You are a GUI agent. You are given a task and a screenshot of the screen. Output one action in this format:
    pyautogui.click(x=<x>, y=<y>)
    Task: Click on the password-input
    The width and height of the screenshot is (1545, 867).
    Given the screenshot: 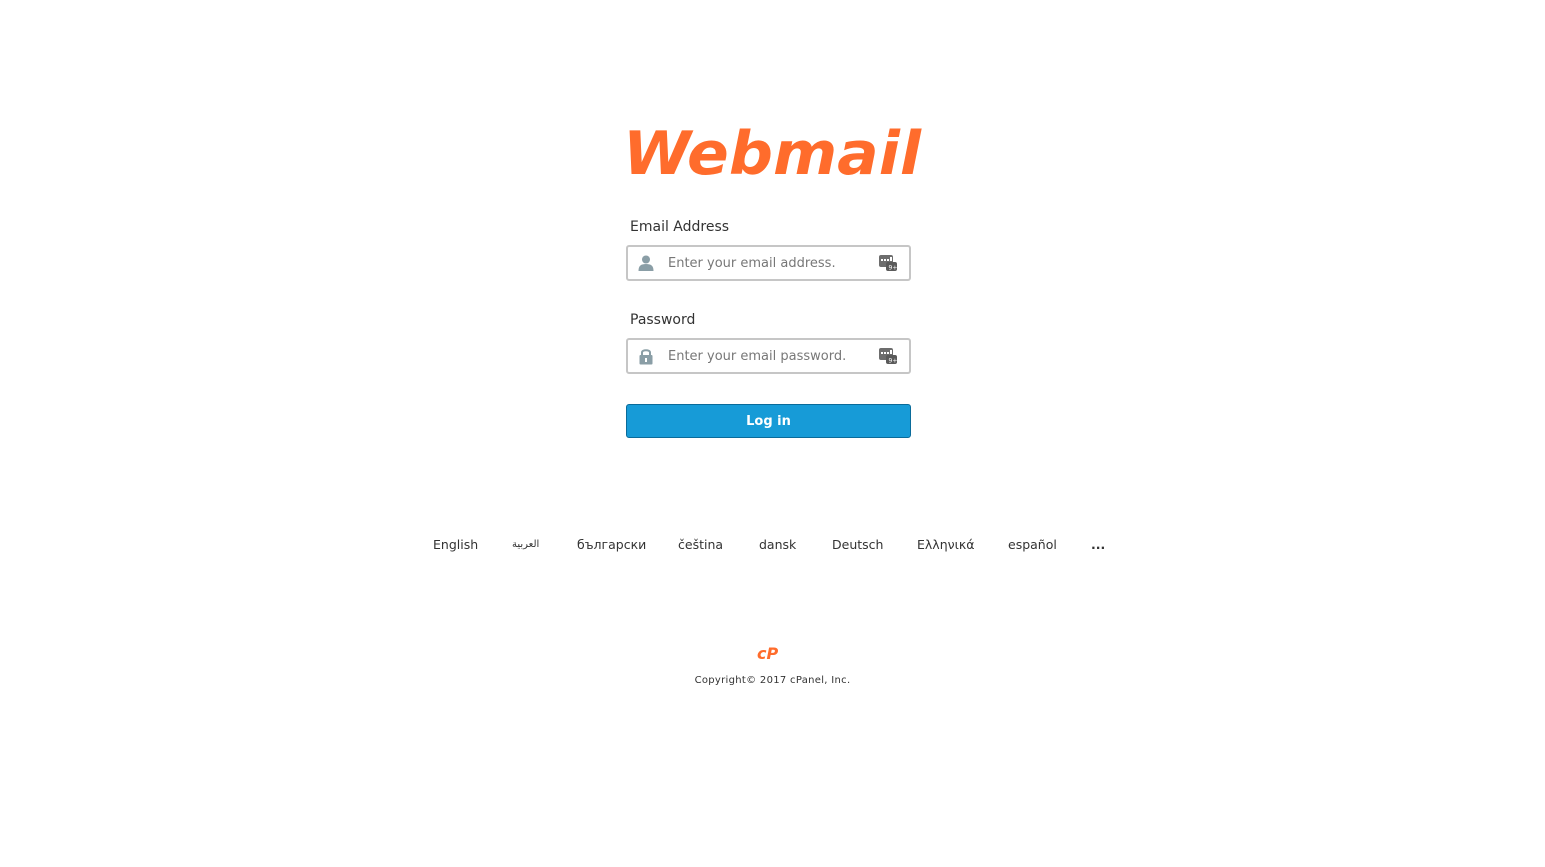 What is the action you would take?
    pyautogui.click(x=768, y=356)
    